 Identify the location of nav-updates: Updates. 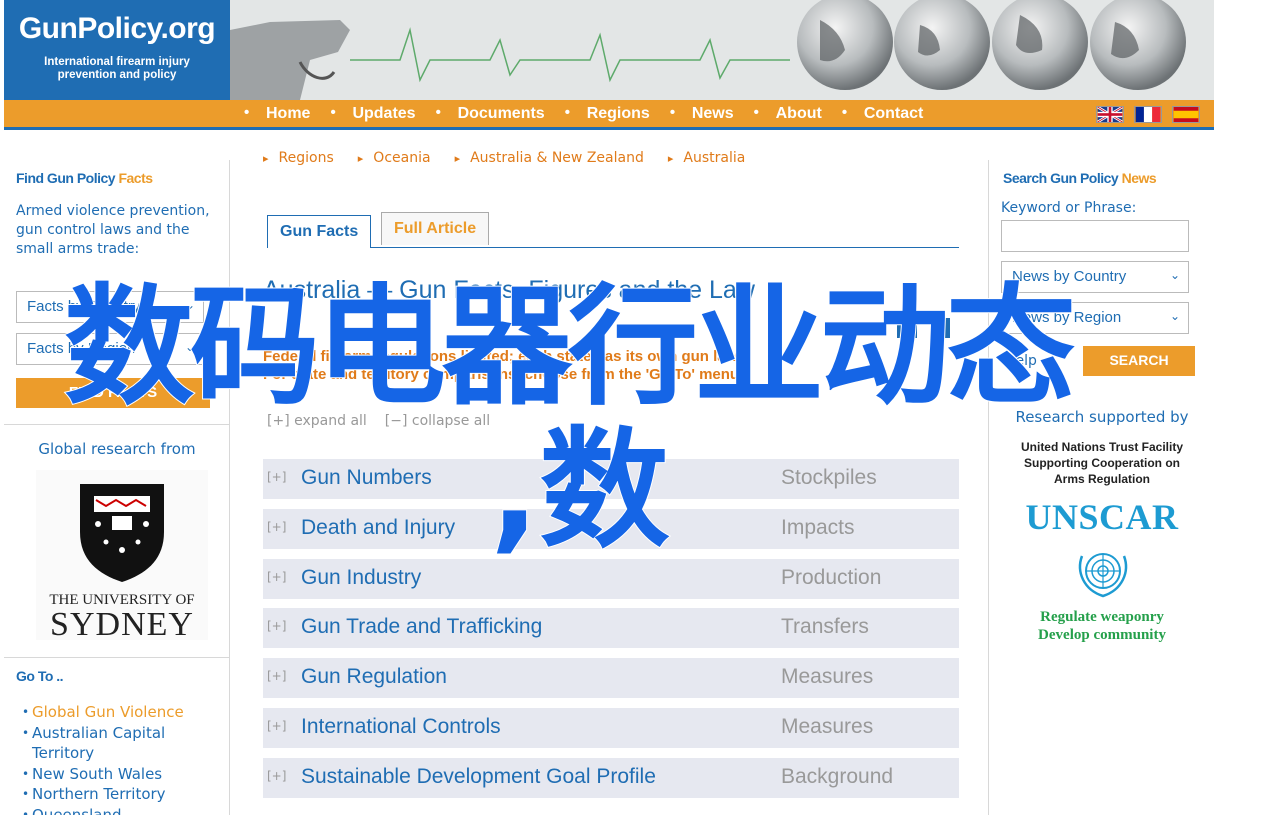
(382, 113).